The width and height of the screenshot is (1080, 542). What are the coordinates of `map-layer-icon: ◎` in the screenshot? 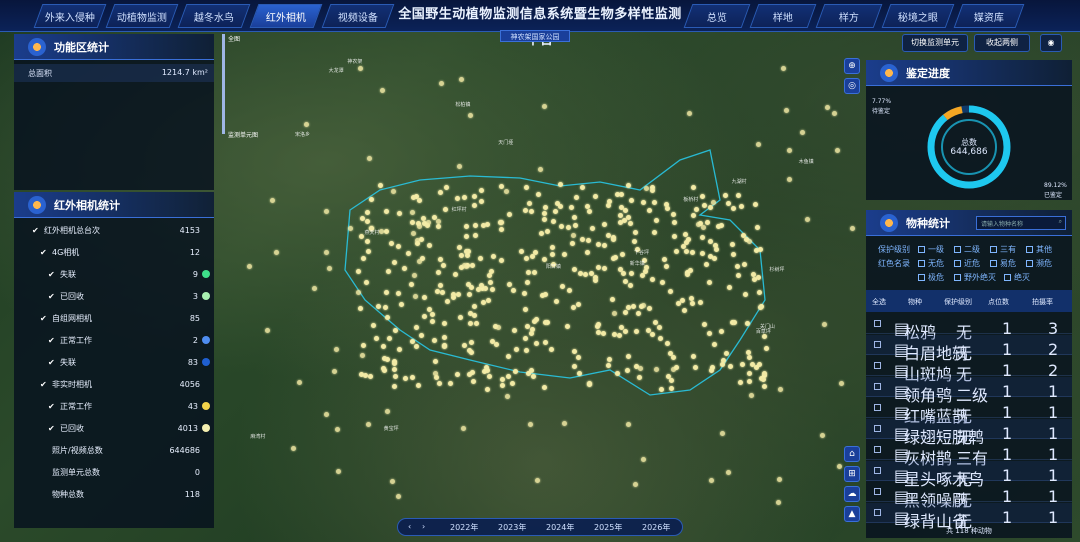 It's located at (852, 86).